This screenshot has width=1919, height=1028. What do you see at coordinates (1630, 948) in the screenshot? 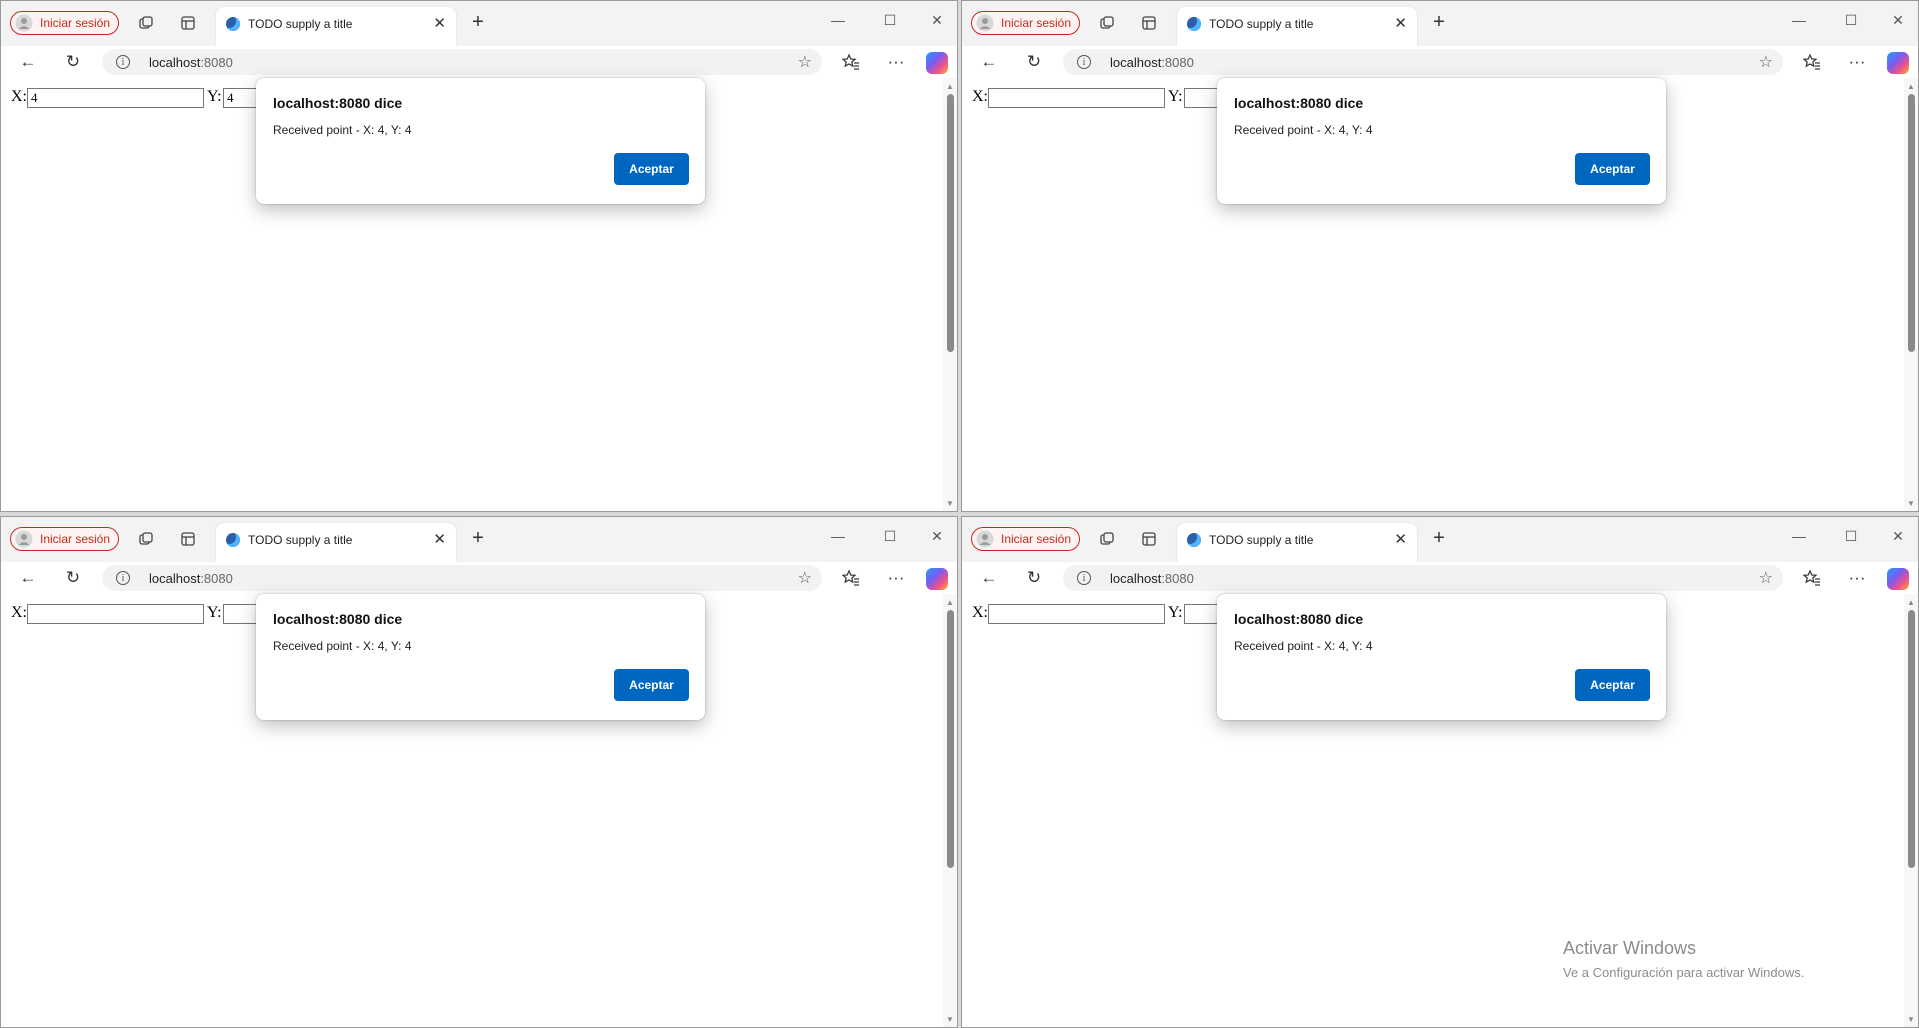
I see `watermark-title: Activar Windows` at bounding box center [1630, 948].